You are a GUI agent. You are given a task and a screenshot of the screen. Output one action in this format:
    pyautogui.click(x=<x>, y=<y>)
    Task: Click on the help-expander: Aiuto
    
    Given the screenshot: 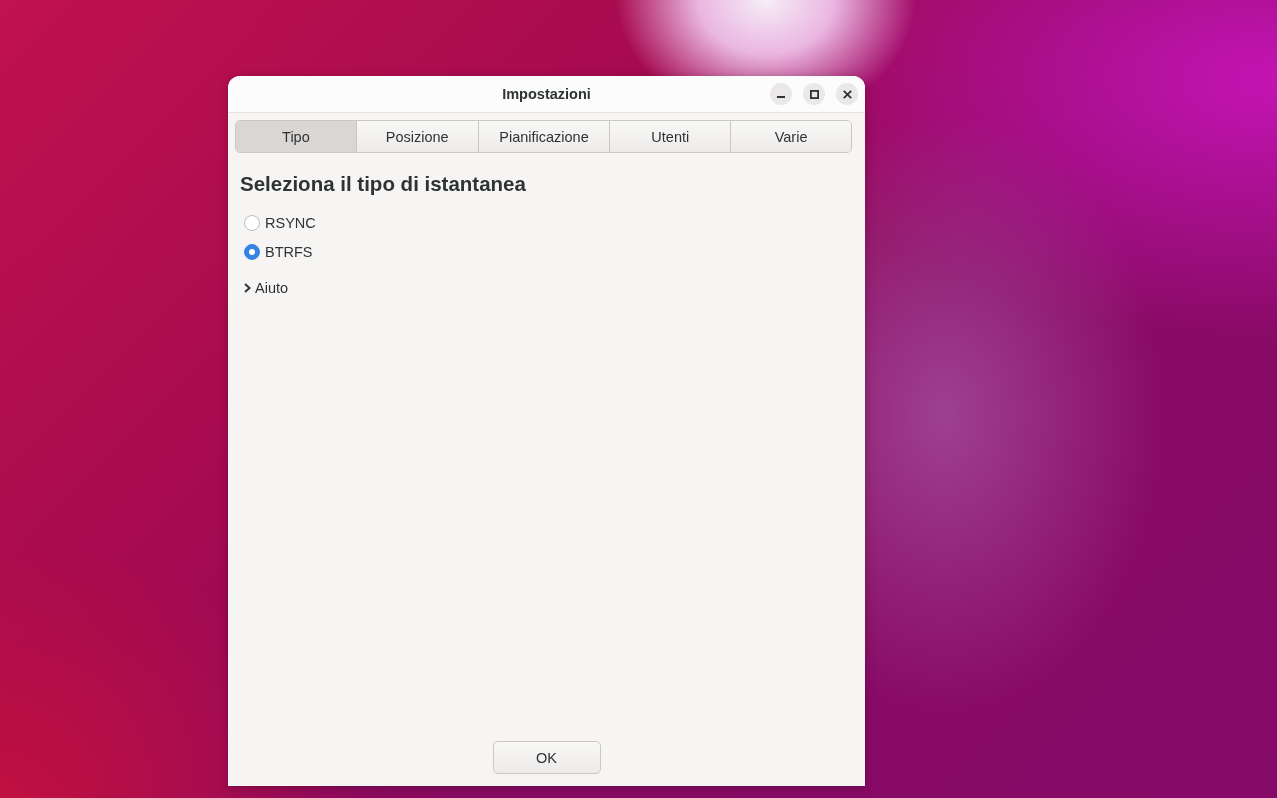 What is the action you would take?
    pyautogui.click(x=266, y=288)
    